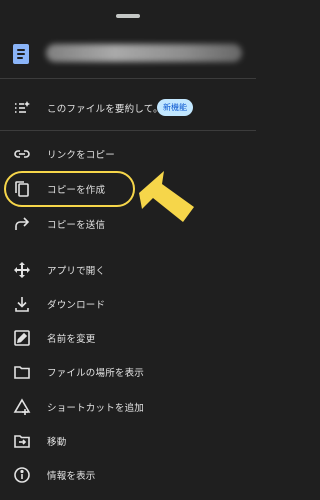 This screenshot has width=320, height=500. Describe the element at coordinates (71, 476) in the screenshot. I see `menu-item-label: 情報を表示` at that location.